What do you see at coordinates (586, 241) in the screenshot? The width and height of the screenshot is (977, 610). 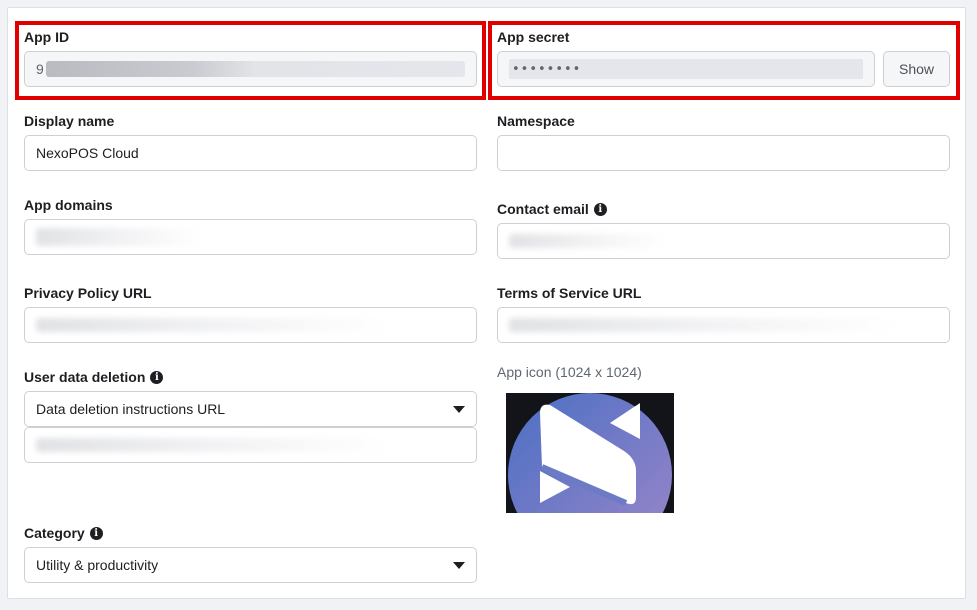 I see `contact-email-obscured` at bounding box center [586, 241].